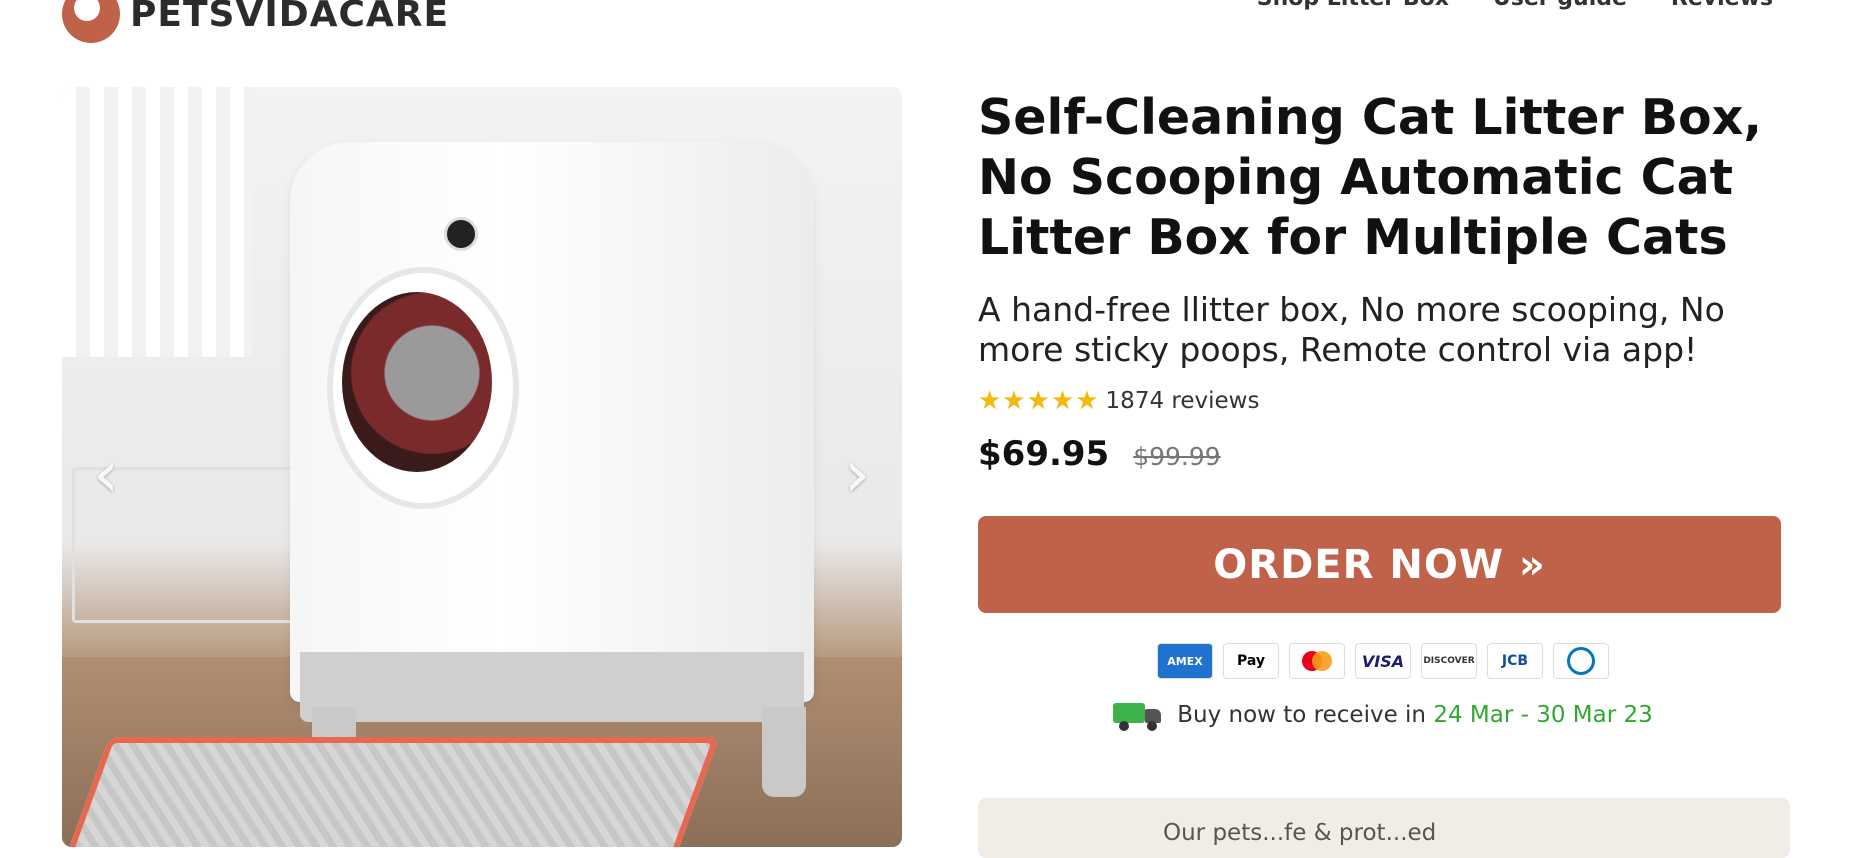  I want to click on litter-box-leg, so click(784, 752).